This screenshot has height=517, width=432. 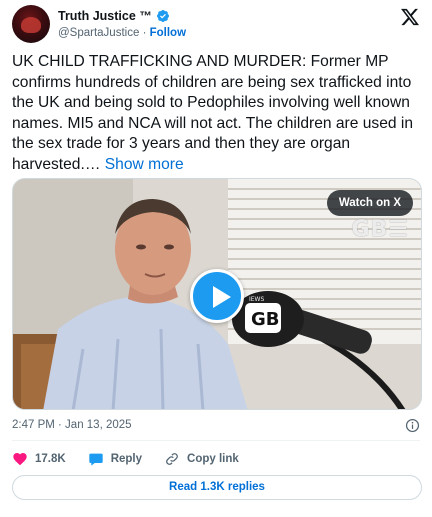 What do you see at coordinates (96, 459) in the screenshot?
I see `reply-bubble-icon` at bounding box center [96, 459].